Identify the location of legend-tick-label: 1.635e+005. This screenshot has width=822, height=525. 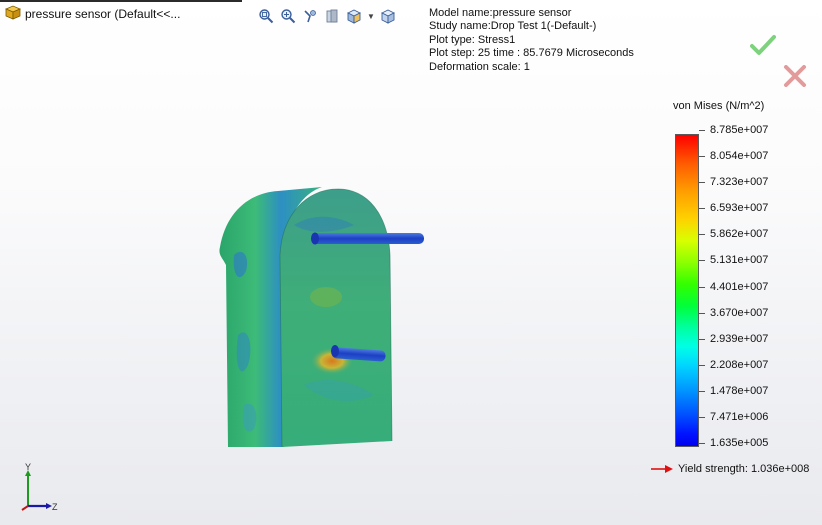
(739, 443).